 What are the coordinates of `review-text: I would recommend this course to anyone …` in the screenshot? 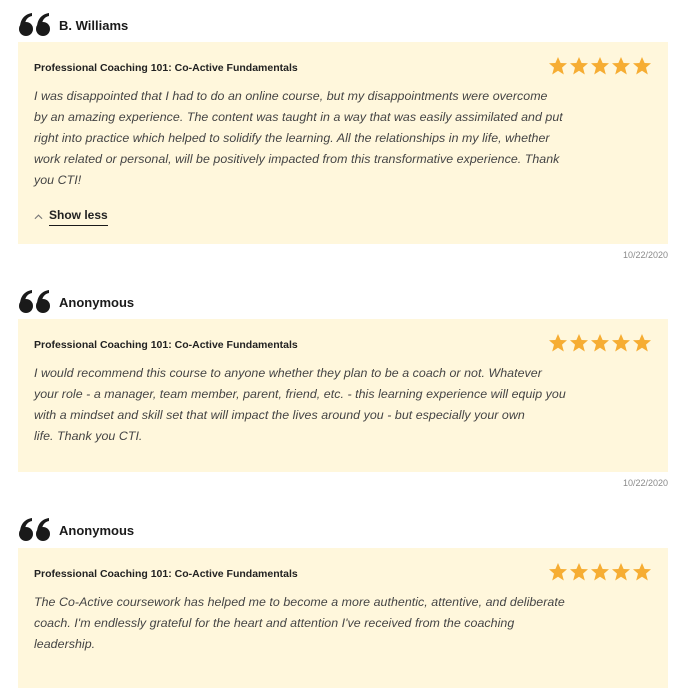 It's located at (342, 405).